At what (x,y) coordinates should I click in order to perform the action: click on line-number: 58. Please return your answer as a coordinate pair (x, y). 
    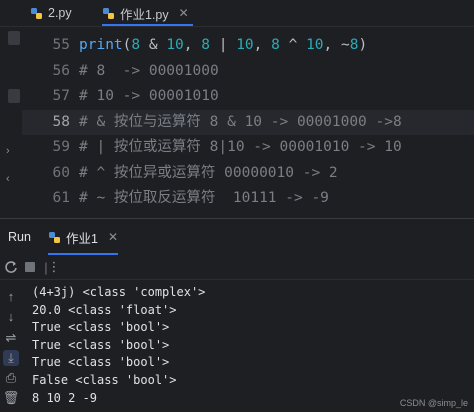
    Looking at the image, I should click on (61, 121).